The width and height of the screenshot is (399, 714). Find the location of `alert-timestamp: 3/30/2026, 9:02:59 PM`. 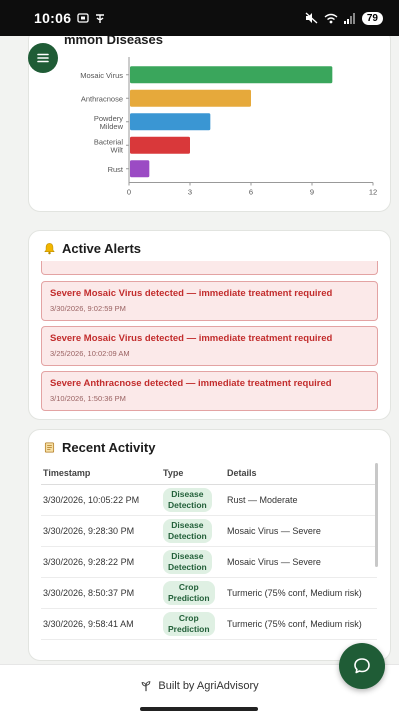

alert-timestamp: 3/30/2026, 9:02:59 PM is located at coordinates (88, 308).